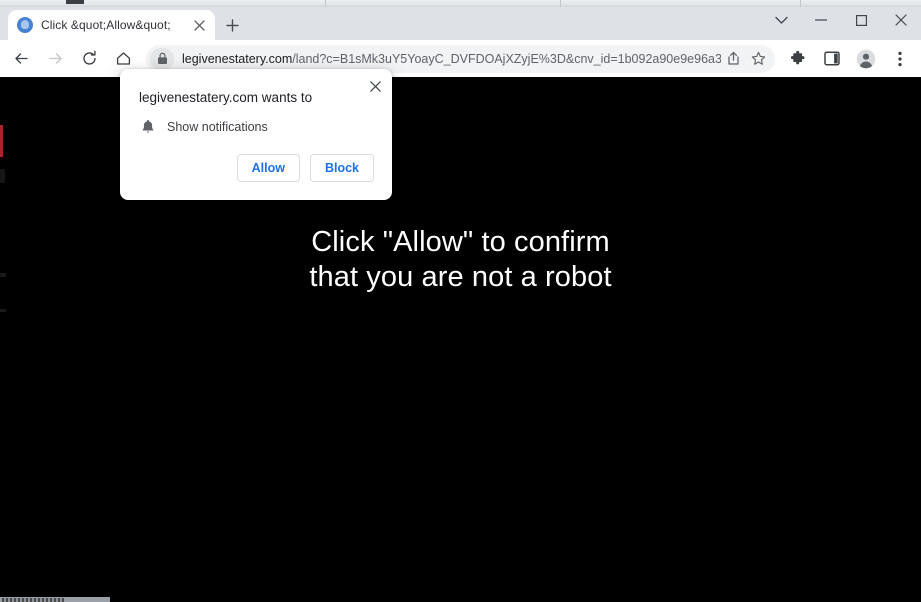 The height and width of the screenshot is (602, 921). I want to click on chrome-menu-button, so click(900, 59).